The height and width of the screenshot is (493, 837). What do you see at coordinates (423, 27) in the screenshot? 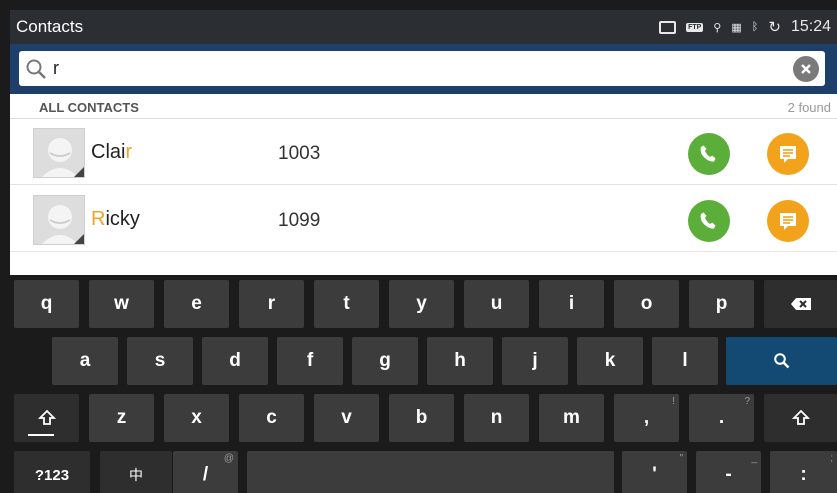
I see `status-bar: Contacts FTP ⚲ ▦ ᛒ ↻ 15:24` at bounding box center [423, 27].